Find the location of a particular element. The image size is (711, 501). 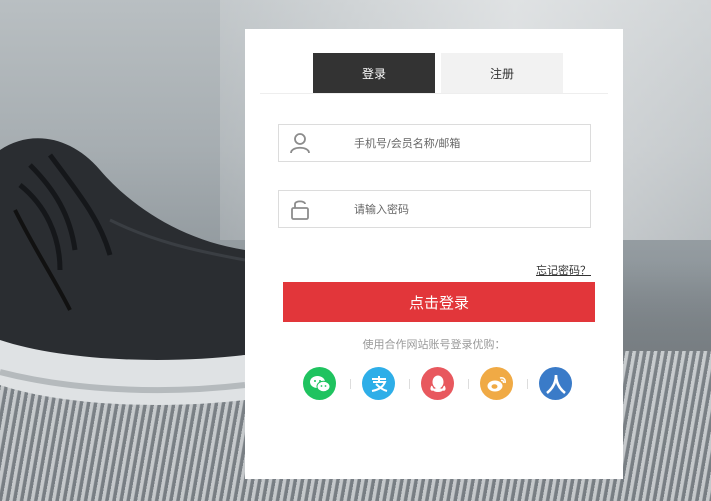

auth-tabs: 登录 注册 is located at coordinates (434, 73).